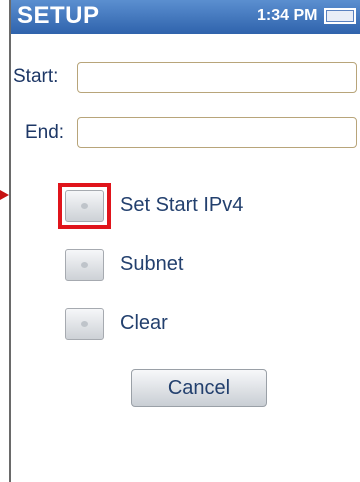  I want to click on set-start-ipv4-label: Set Start IPv4, so click(182, 205).